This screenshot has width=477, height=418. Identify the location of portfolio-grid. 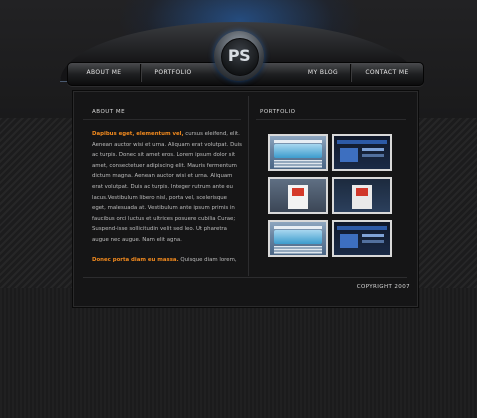
(332, 196).